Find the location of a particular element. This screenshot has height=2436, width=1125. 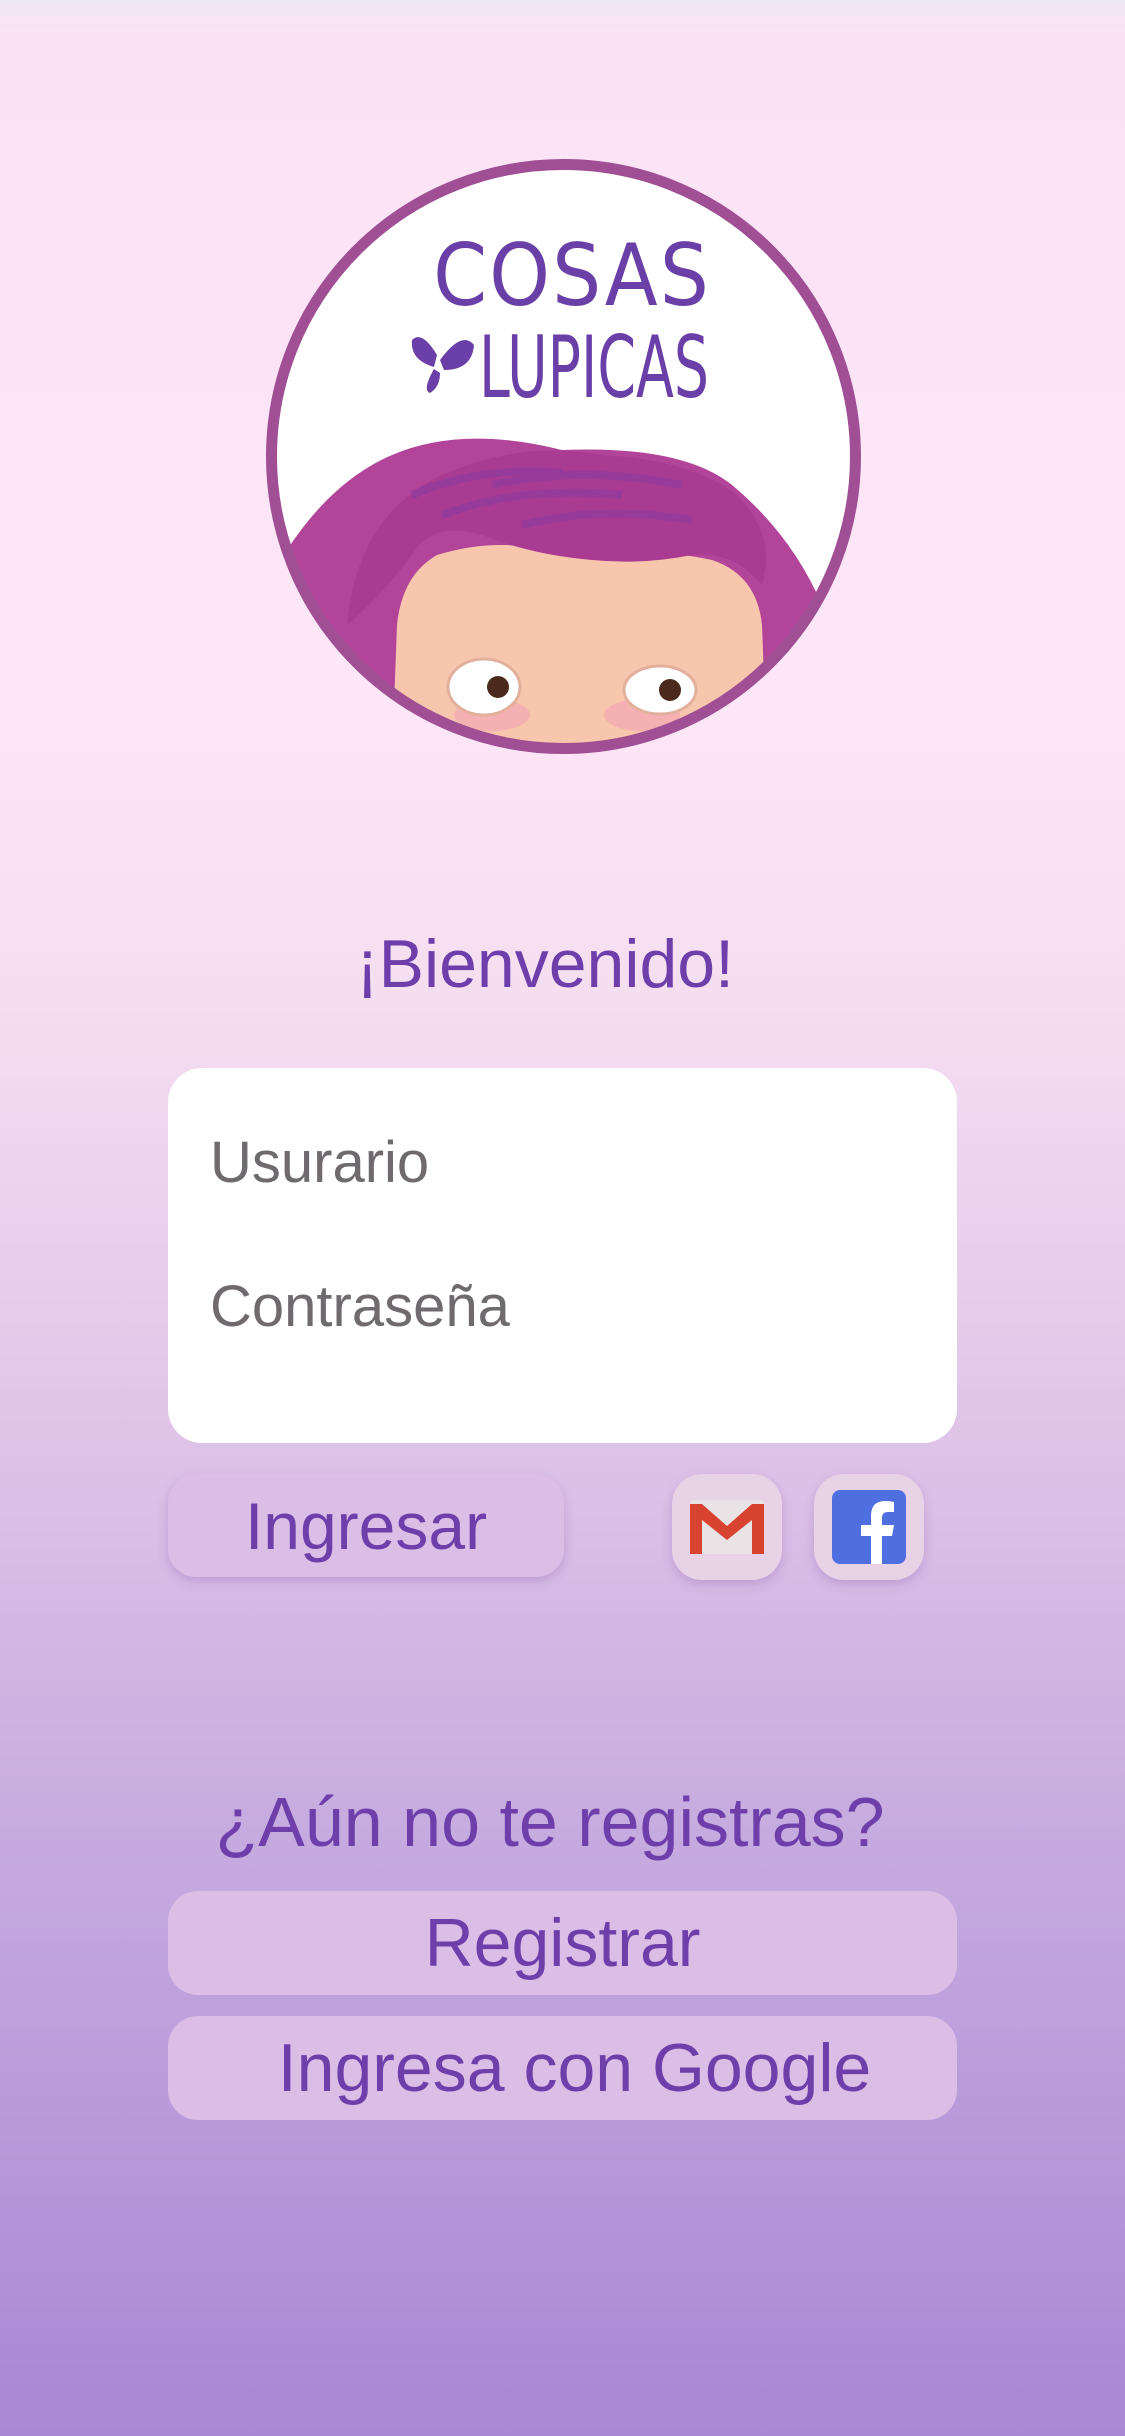

login-button: Ingresar is located at coordinates (366, 1525).